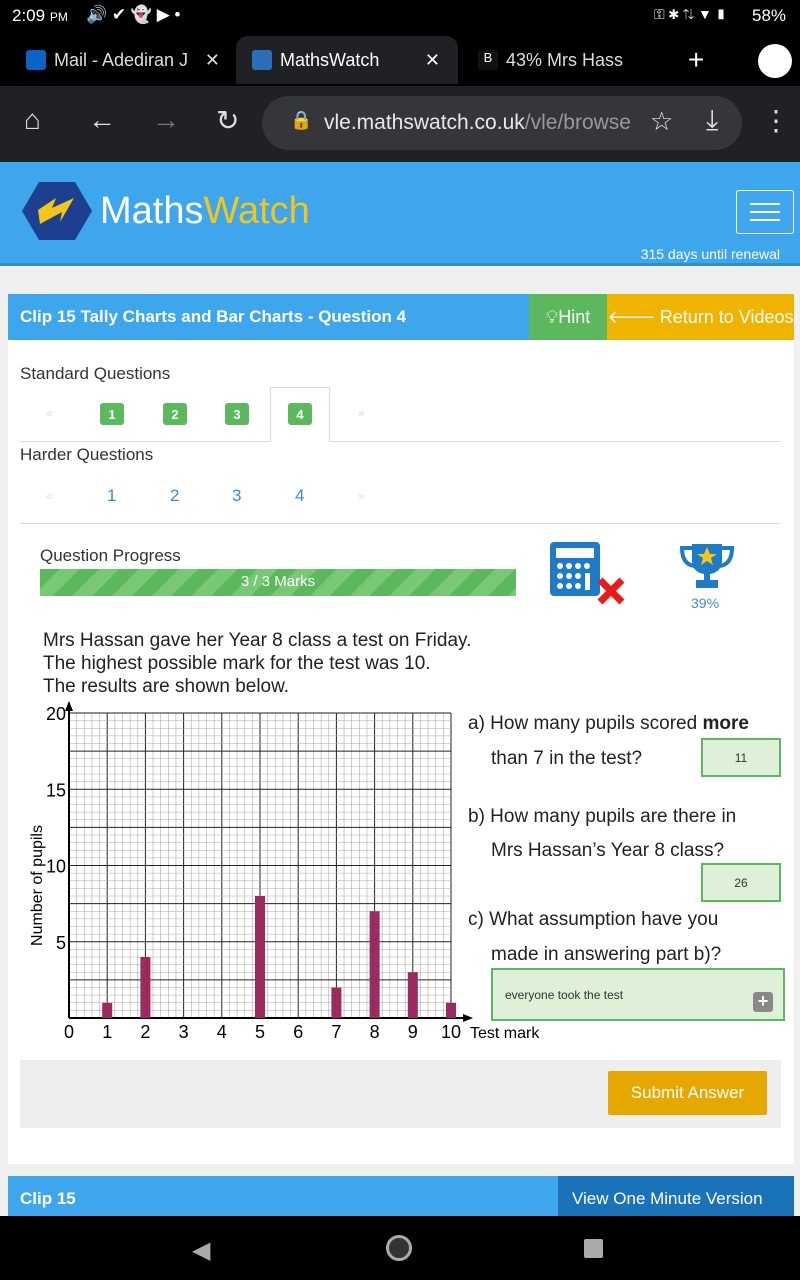  Describe the element at coordinates (400, 523) in the screenshot. I see `divider` at that location.